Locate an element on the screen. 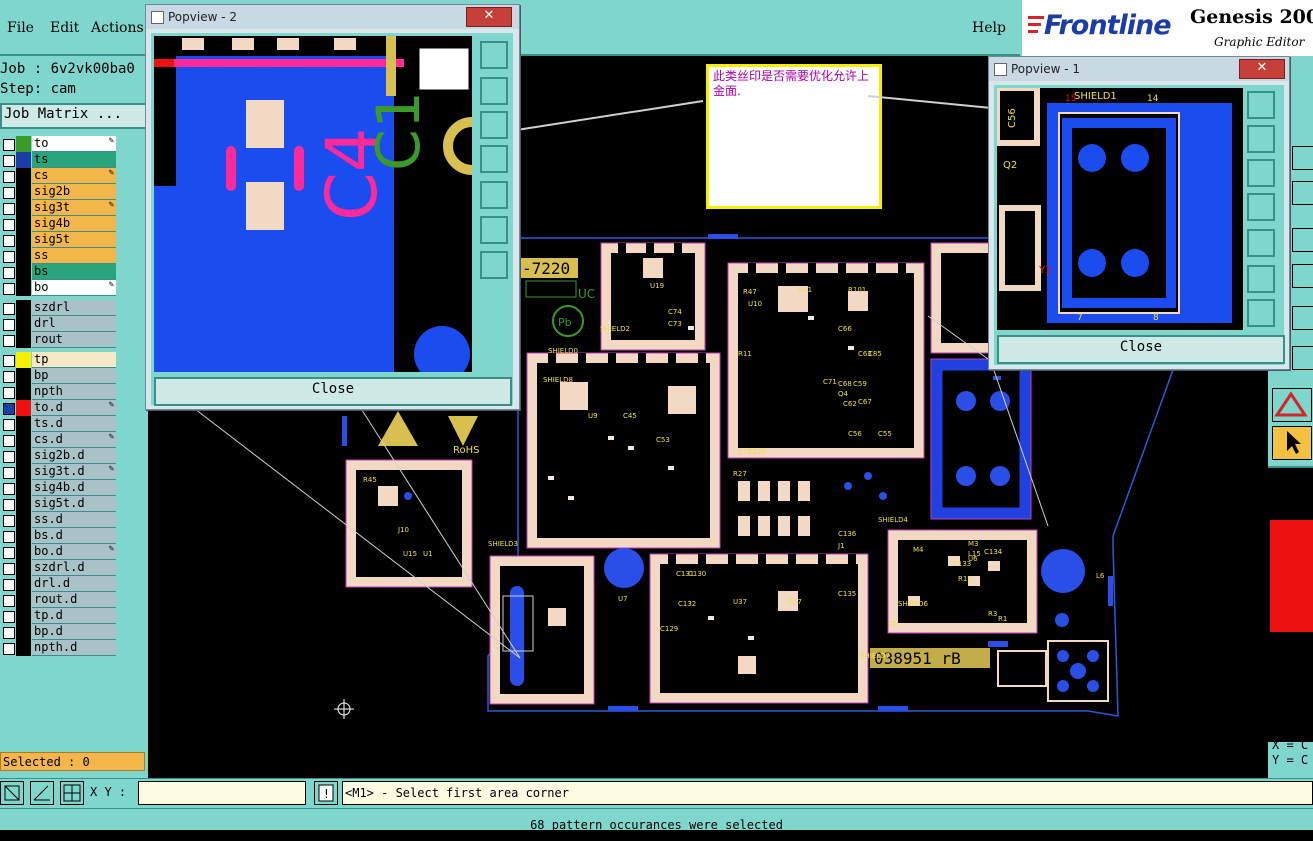  layer-row-sig4b-d: sig4b.d is located at coordinates (59, 488).